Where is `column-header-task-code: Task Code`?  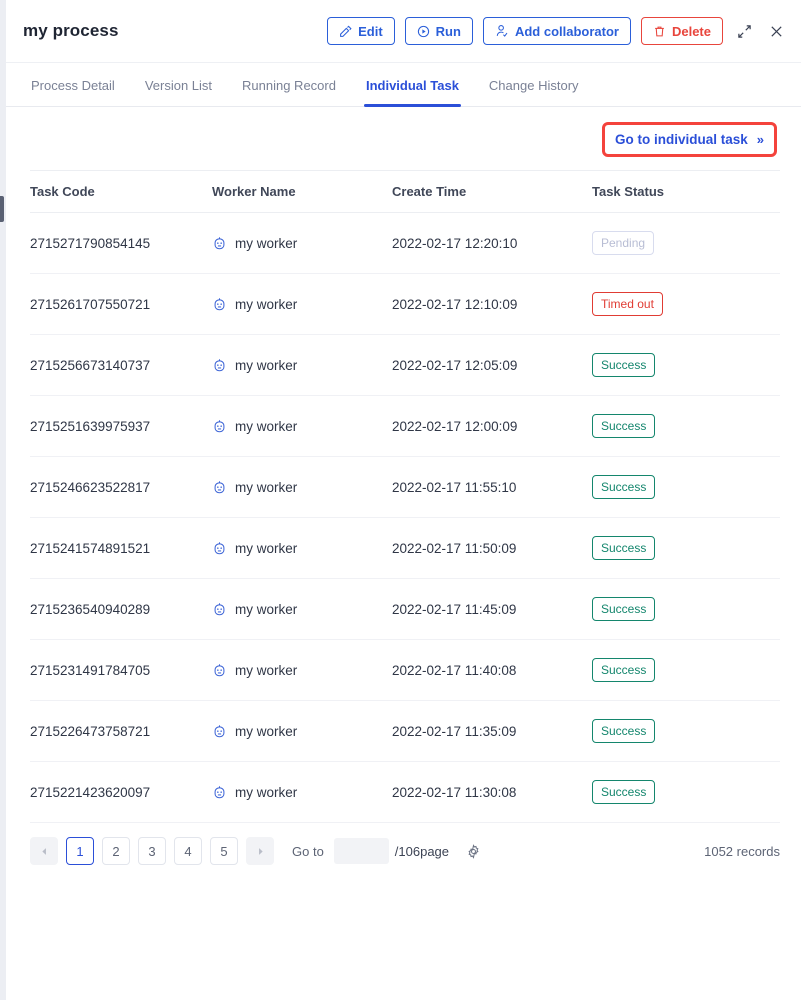
column-header-task-code: Task Code is located at coordinates (121, 191).